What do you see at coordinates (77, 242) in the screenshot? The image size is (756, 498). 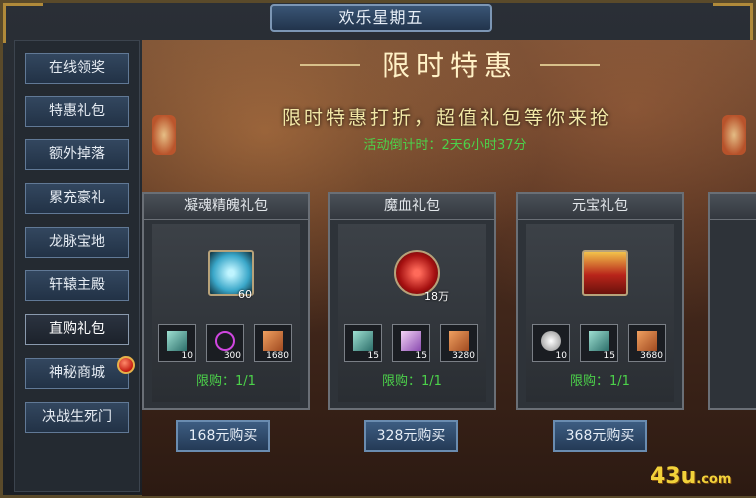 I see `sidebar-item-dragon-vein: 龙脉宝地` at bounding box center [77, 242].